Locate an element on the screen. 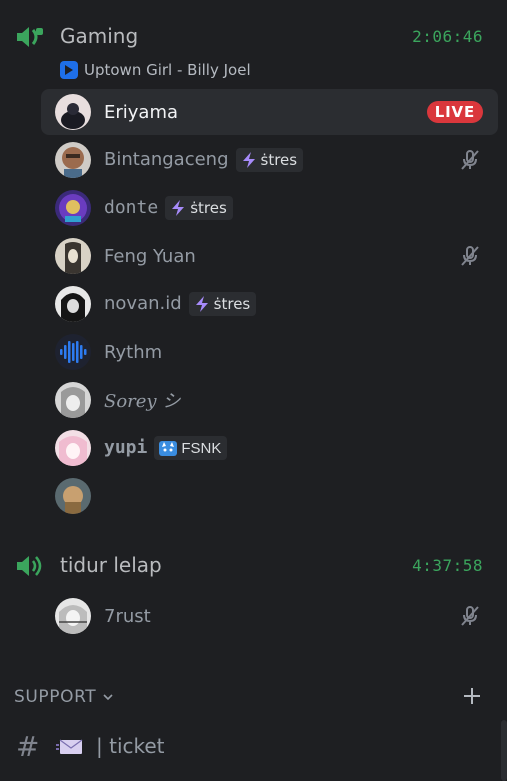 The width and height of the screenshot is (507, 781). user-name-wrap: yupi FSNK is located at coordinates (166, 448).